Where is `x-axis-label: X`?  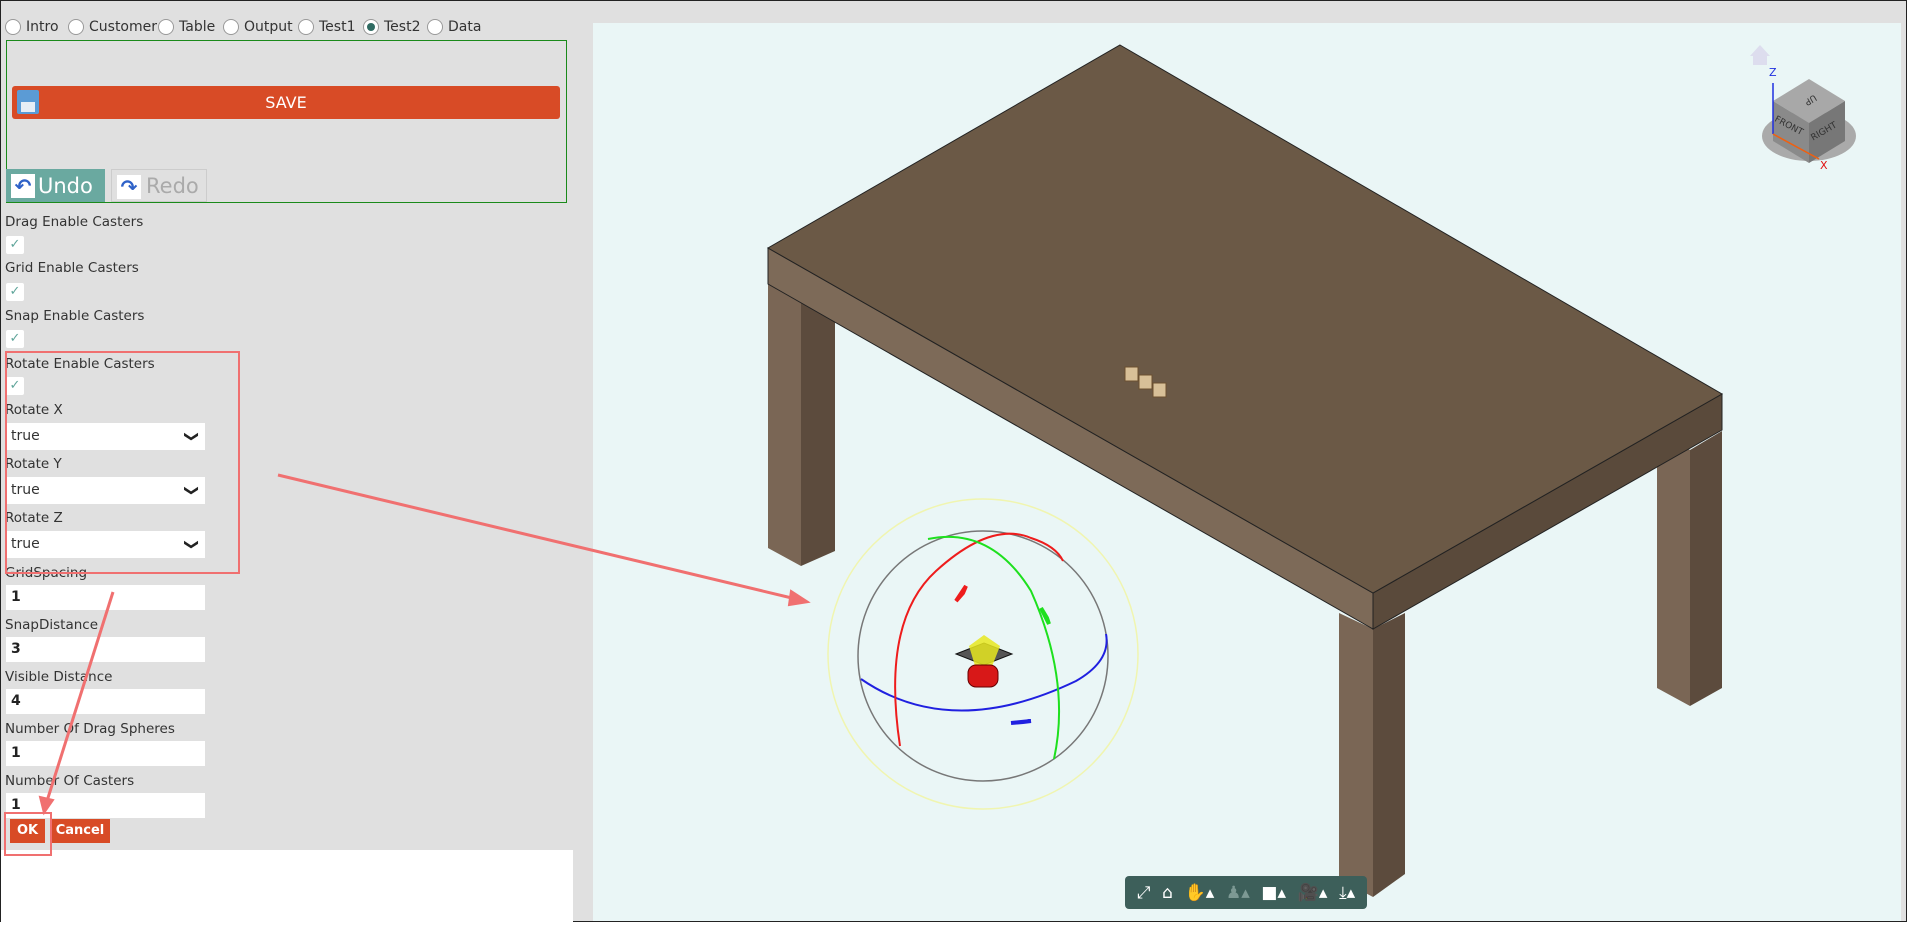
x-axis-label: X is located at coordinates (1824, 165).